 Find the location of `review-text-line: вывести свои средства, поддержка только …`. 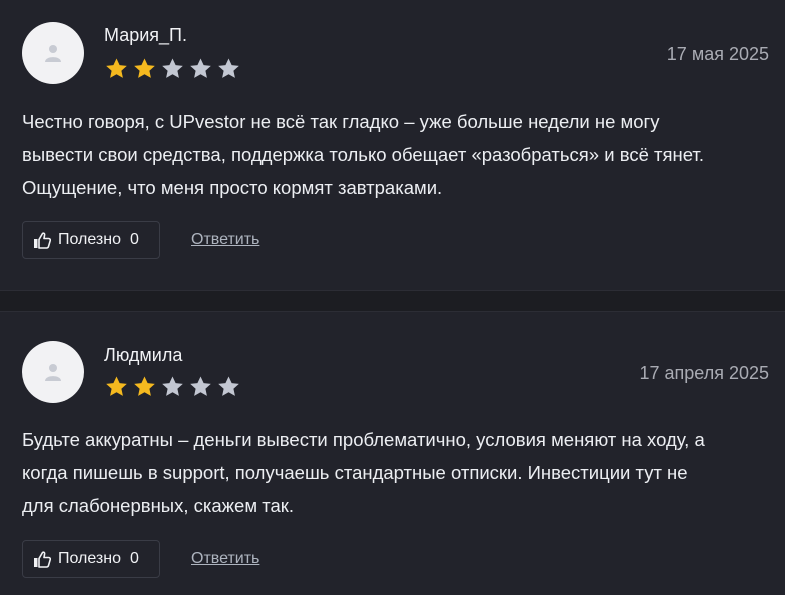

review-text-line: вывести свои средства, поддержка только … is located at coordinates (363, 154).